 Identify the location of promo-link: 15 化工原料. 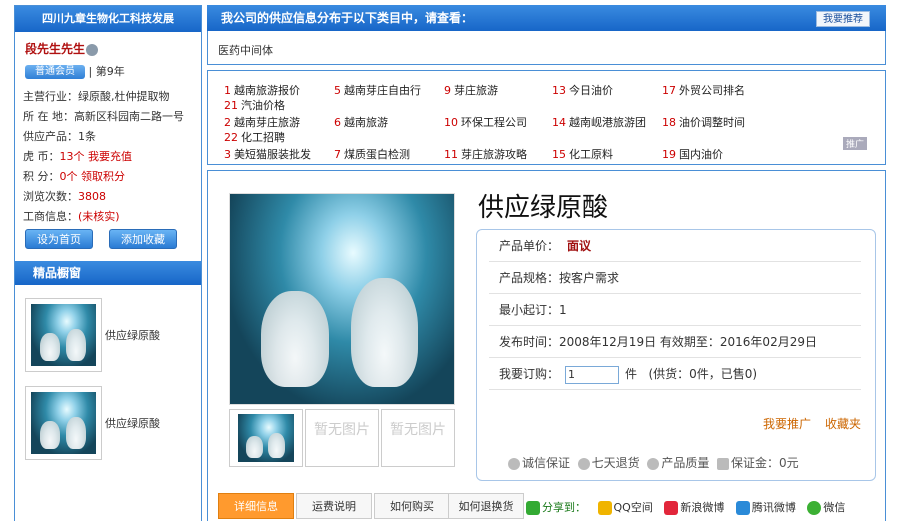
(582, 154).